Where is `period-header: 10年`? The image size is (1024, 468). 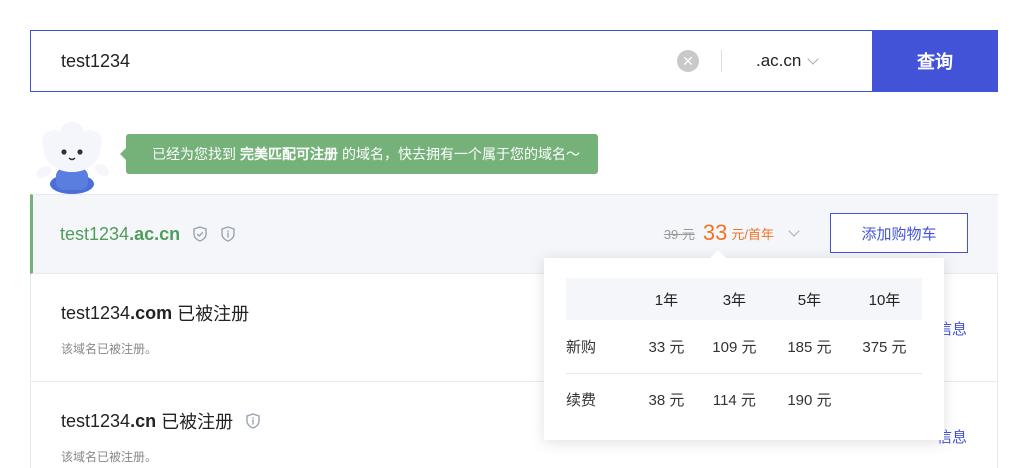 period-header: 10年 is located at coordinates (884, 299).